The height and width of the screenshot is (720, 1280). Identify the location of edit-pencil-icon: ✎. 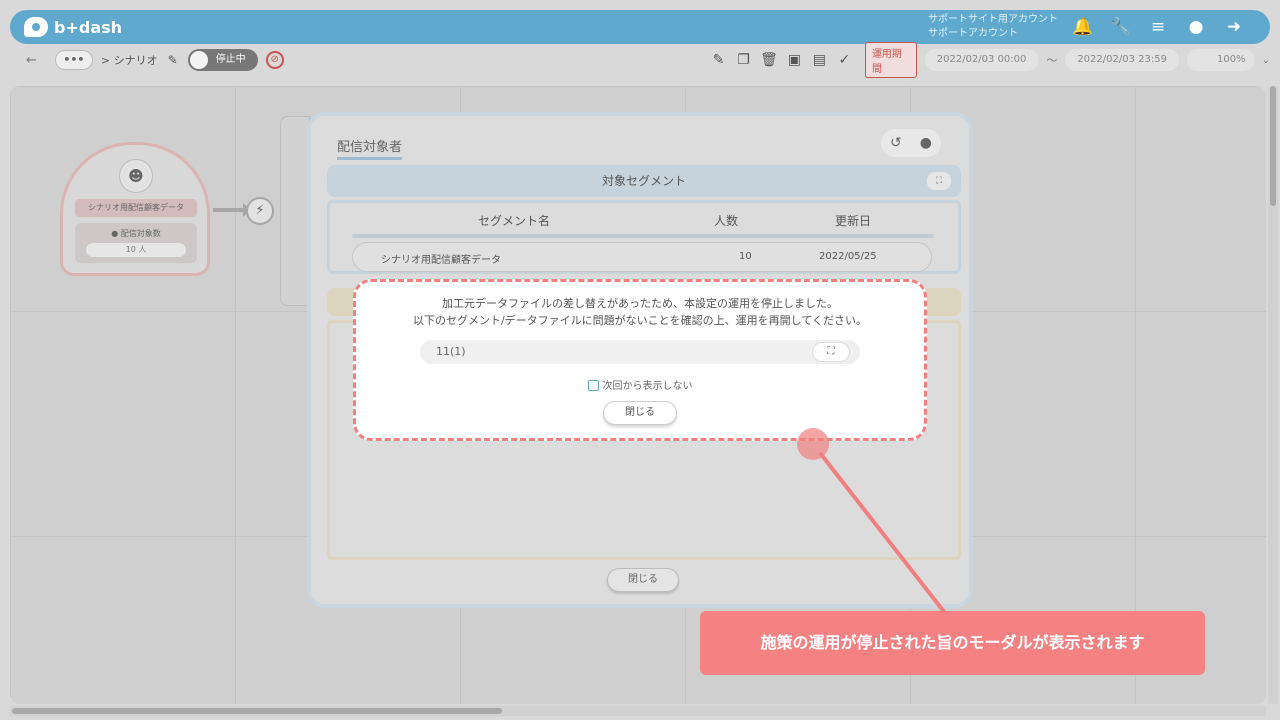
(173, 60).